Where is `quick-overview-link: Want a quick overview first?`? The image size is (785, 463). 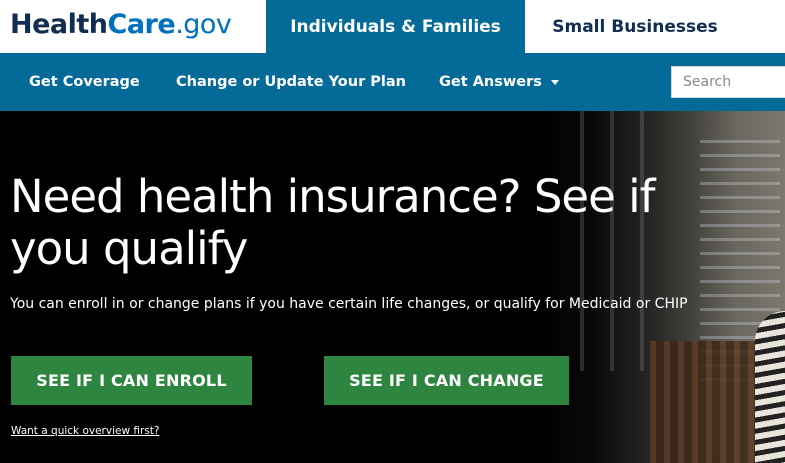
quick-overview-link: Want a quick overview first? is located at coordinates (85, 431).